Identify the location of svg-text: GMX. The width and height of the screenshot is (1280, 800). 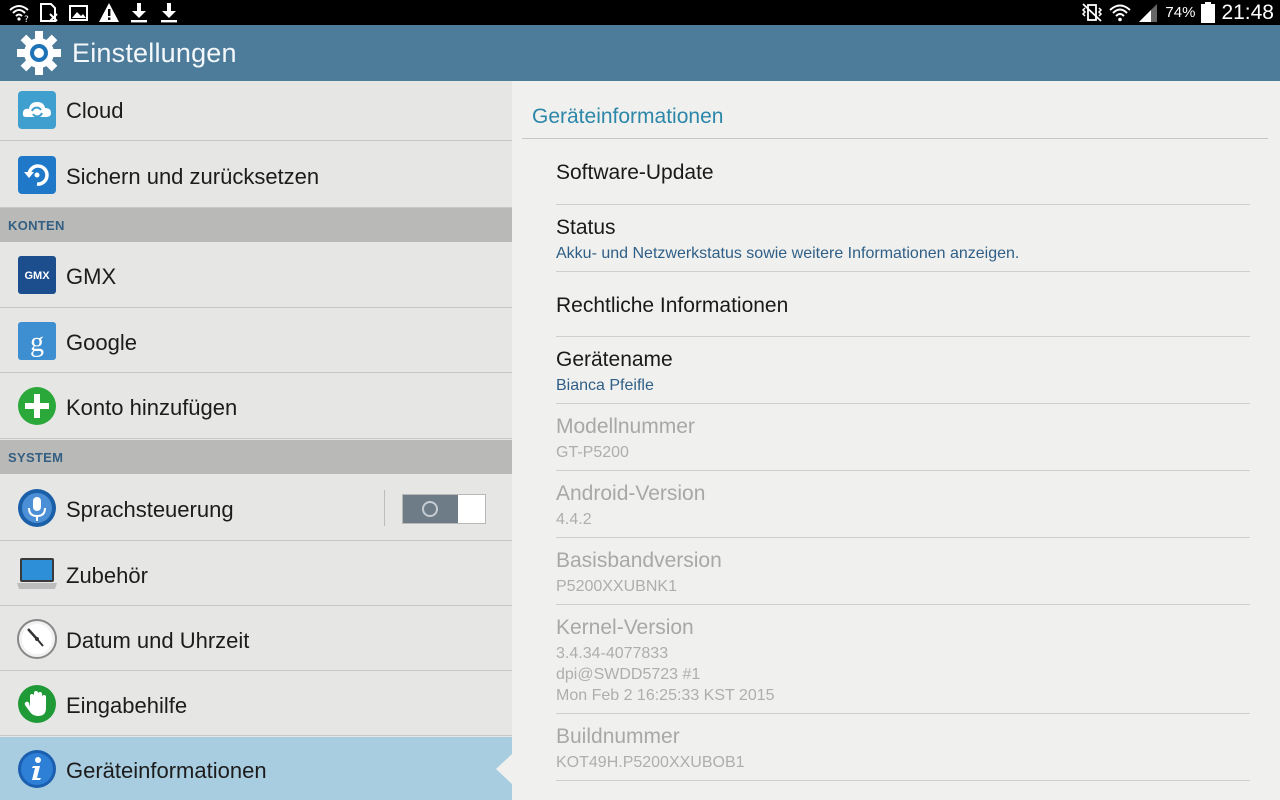
(37, 276).